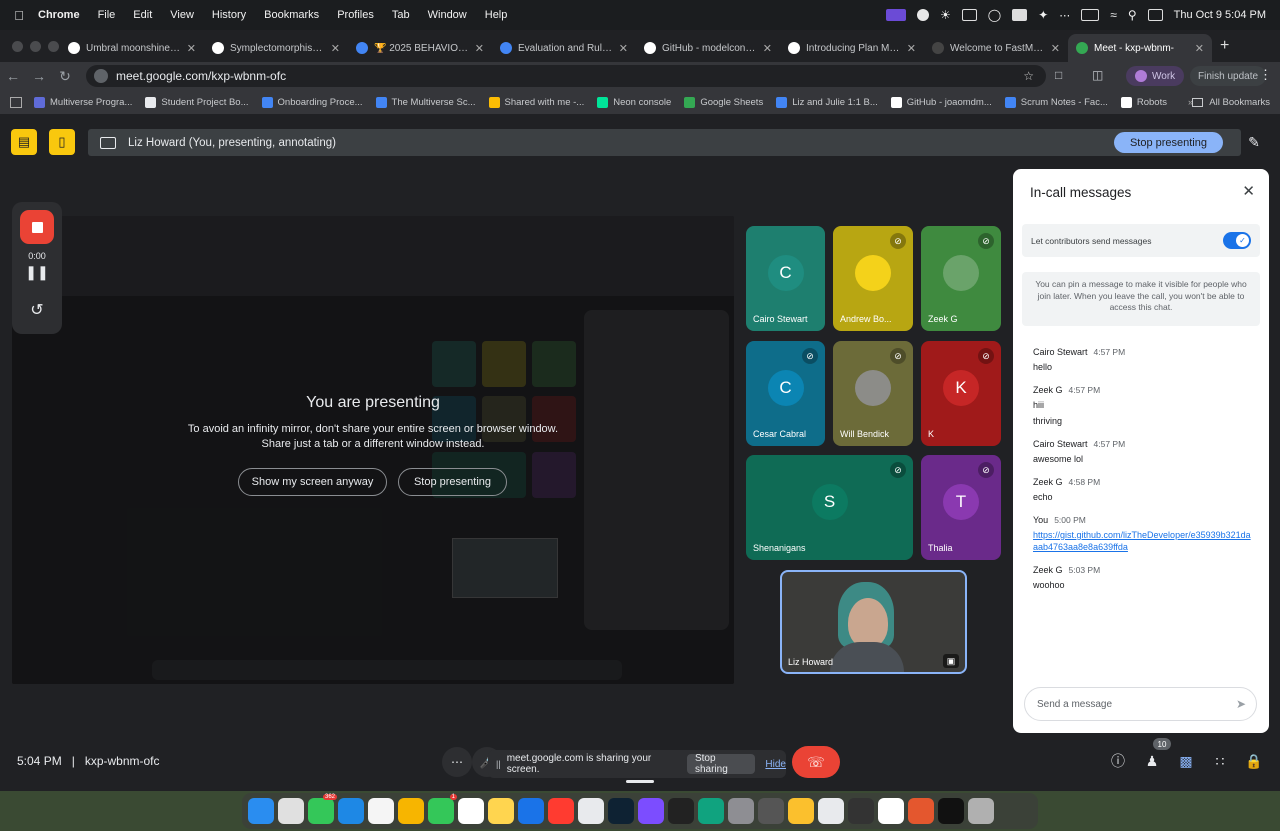 The height and width of the screenshot is (831, 1280). What do you see at coordinates (142, 15) in the screenshot?
I see `menu-edit: Edit` at bounding box center [142, 15].